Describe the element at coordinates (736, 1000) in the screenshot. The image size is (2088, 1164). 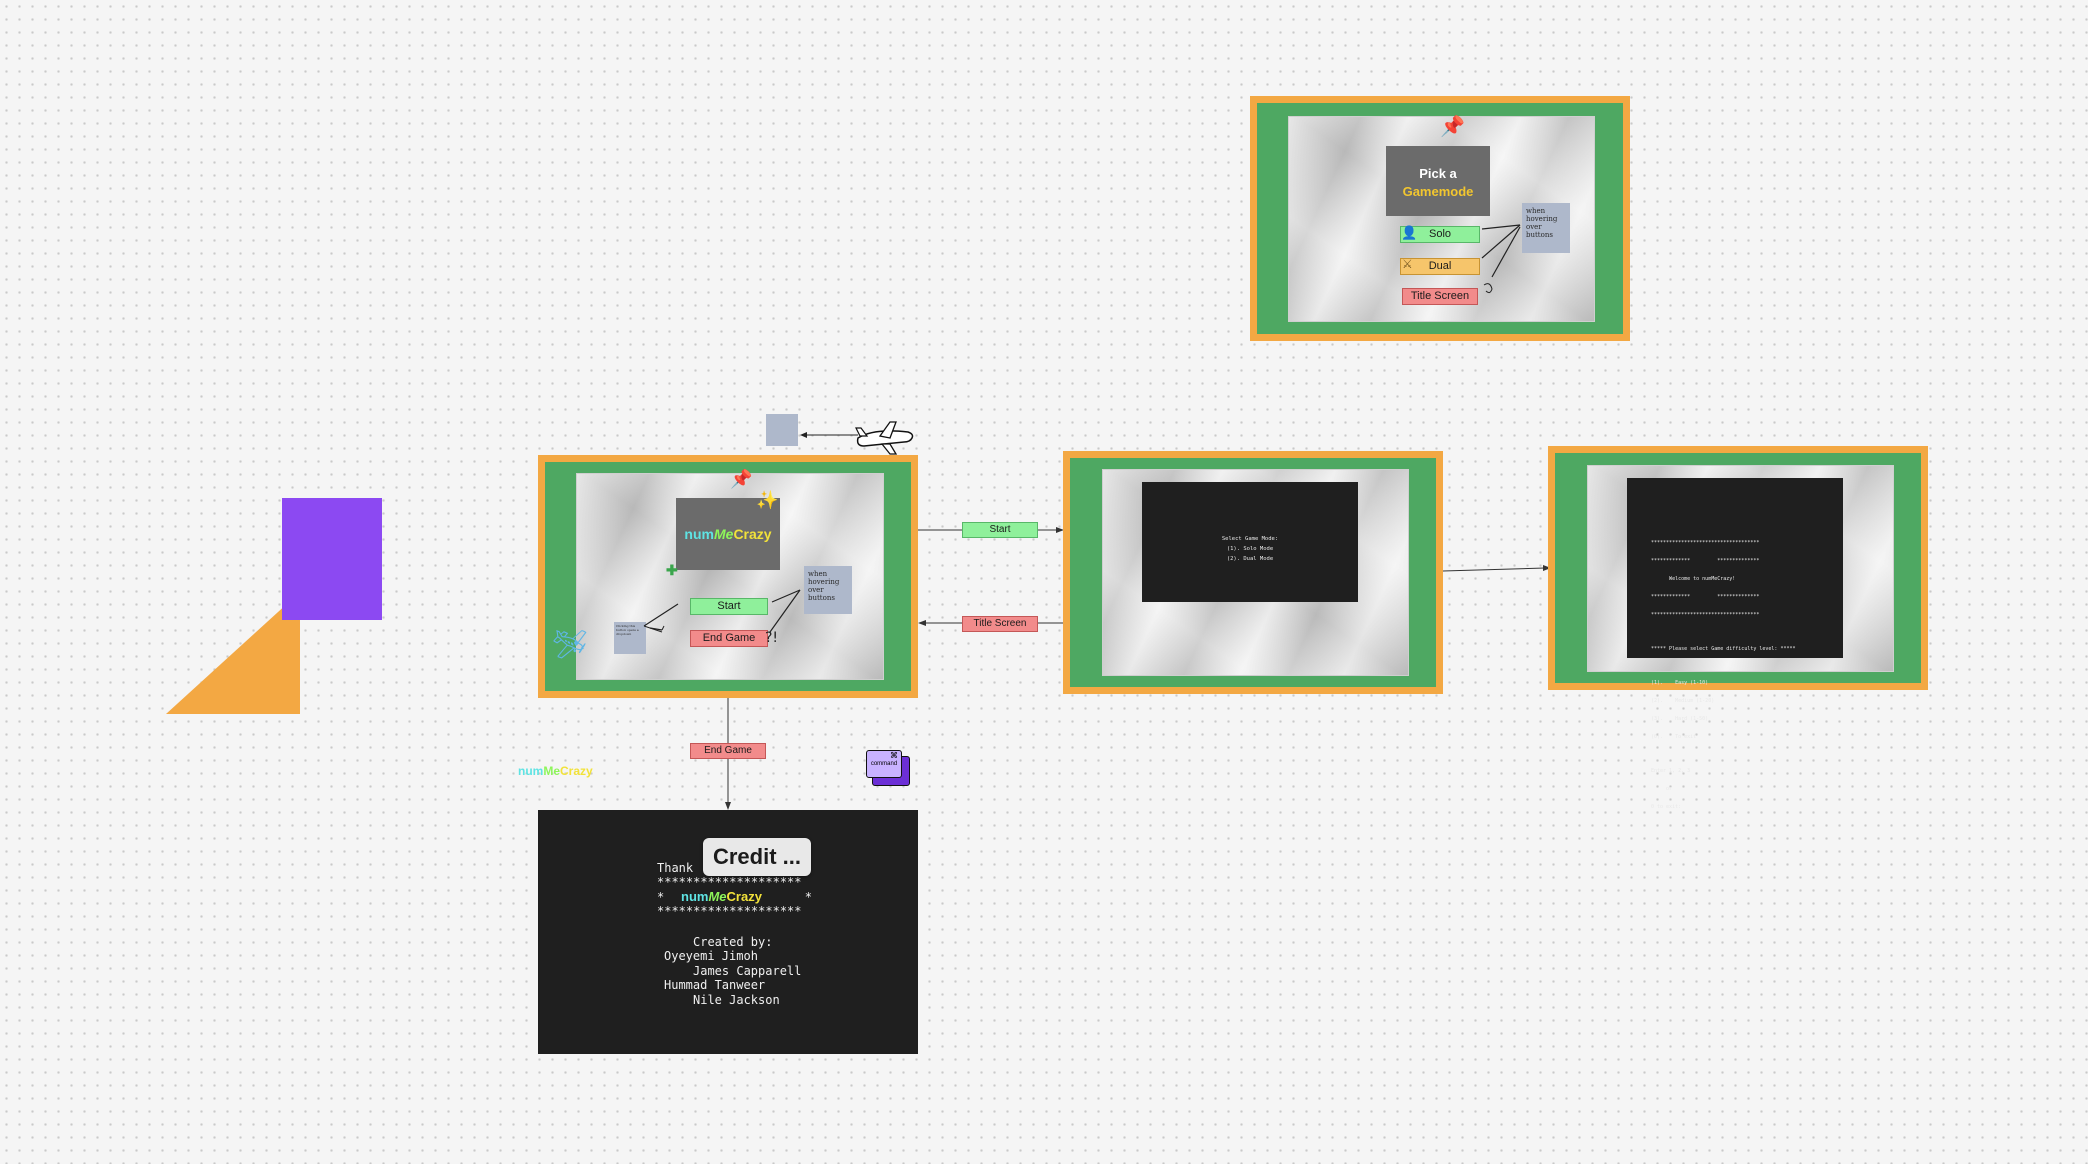
I see `credits-name: Nile Jackson` at that location.